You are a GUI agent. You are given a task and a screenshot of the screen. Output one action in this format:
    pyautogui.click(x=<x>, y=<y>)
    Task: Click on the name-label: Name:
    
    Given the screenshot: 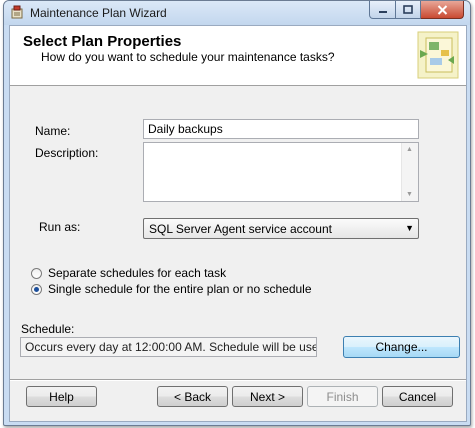 What is the action you would take?
    pyautogui.click(x=53, y=131)
    